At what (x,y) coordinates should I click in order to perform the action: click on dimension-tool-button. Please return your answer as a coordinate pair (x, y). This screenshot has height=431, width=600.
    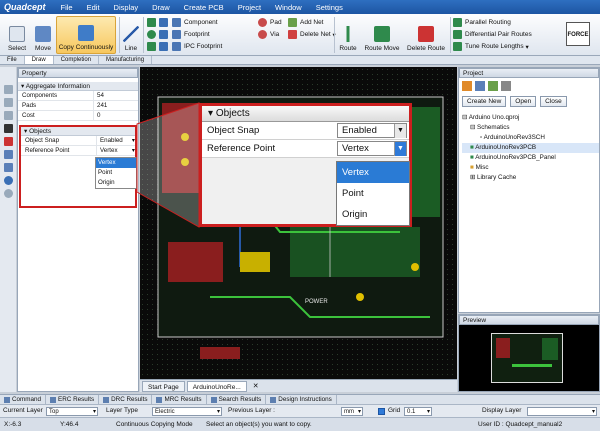
    Looking at the image, I should click on (165, 46).